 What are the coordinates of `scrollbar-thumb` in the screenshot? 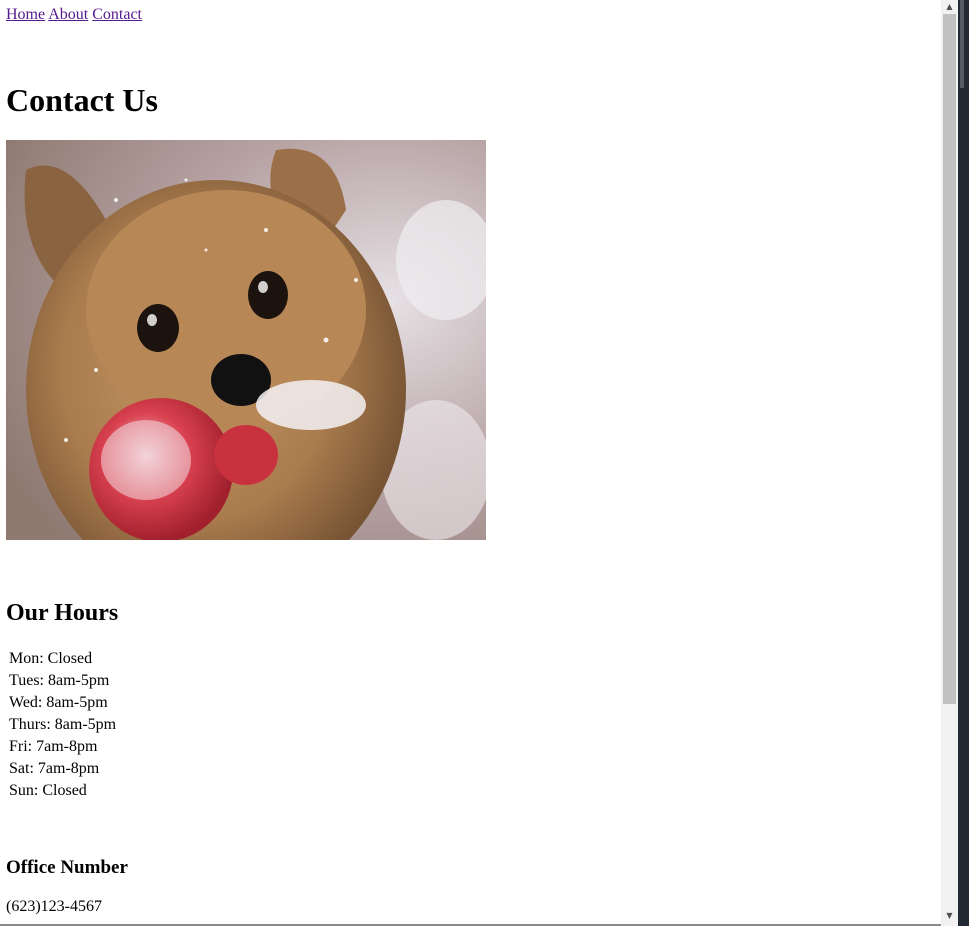 It's located at (949, 359).